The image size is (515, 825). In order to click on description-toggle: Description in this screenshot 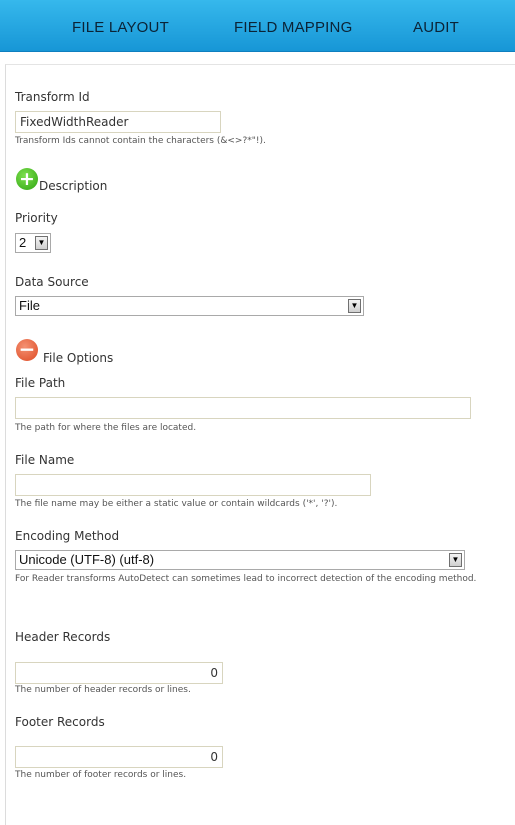, I will do `click(73, 186)`.